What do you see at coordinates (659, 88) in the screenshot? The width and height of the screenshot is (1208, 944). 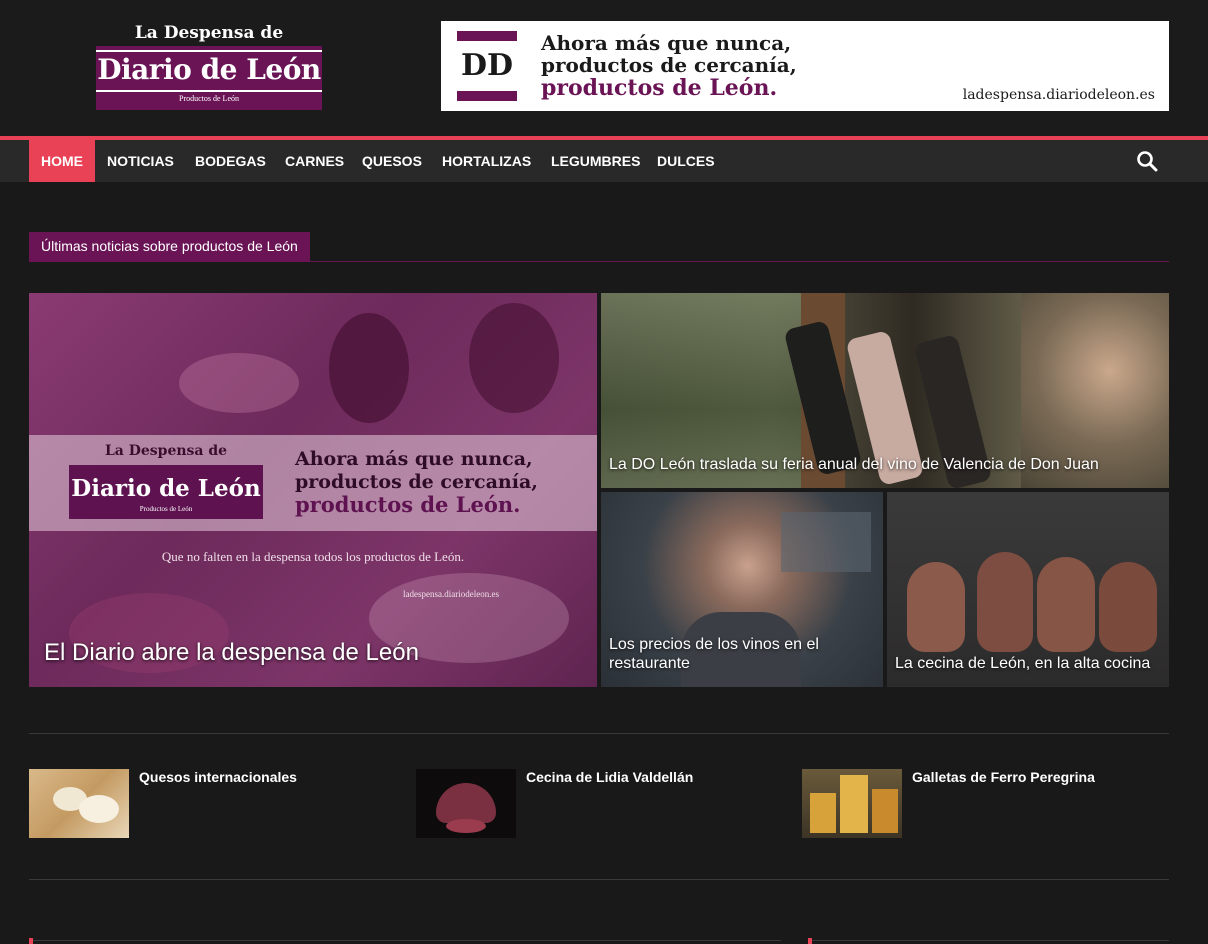 I see `banner-line-3: productos de León.` at bounding box center [659, 88].